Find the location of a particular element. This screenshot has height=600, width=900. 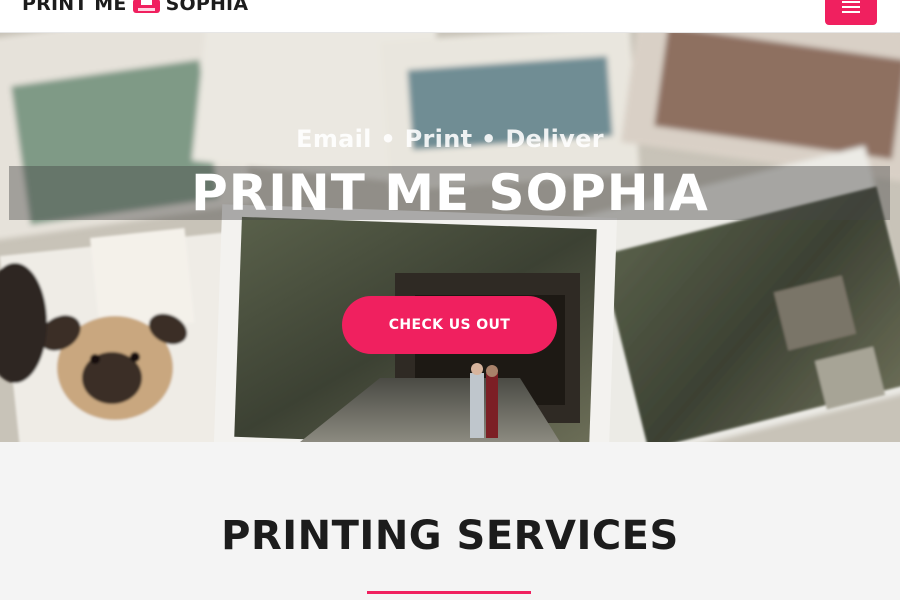

section-title-printing-services: PRINTING SERVICES is located at coordinates (450, 536).